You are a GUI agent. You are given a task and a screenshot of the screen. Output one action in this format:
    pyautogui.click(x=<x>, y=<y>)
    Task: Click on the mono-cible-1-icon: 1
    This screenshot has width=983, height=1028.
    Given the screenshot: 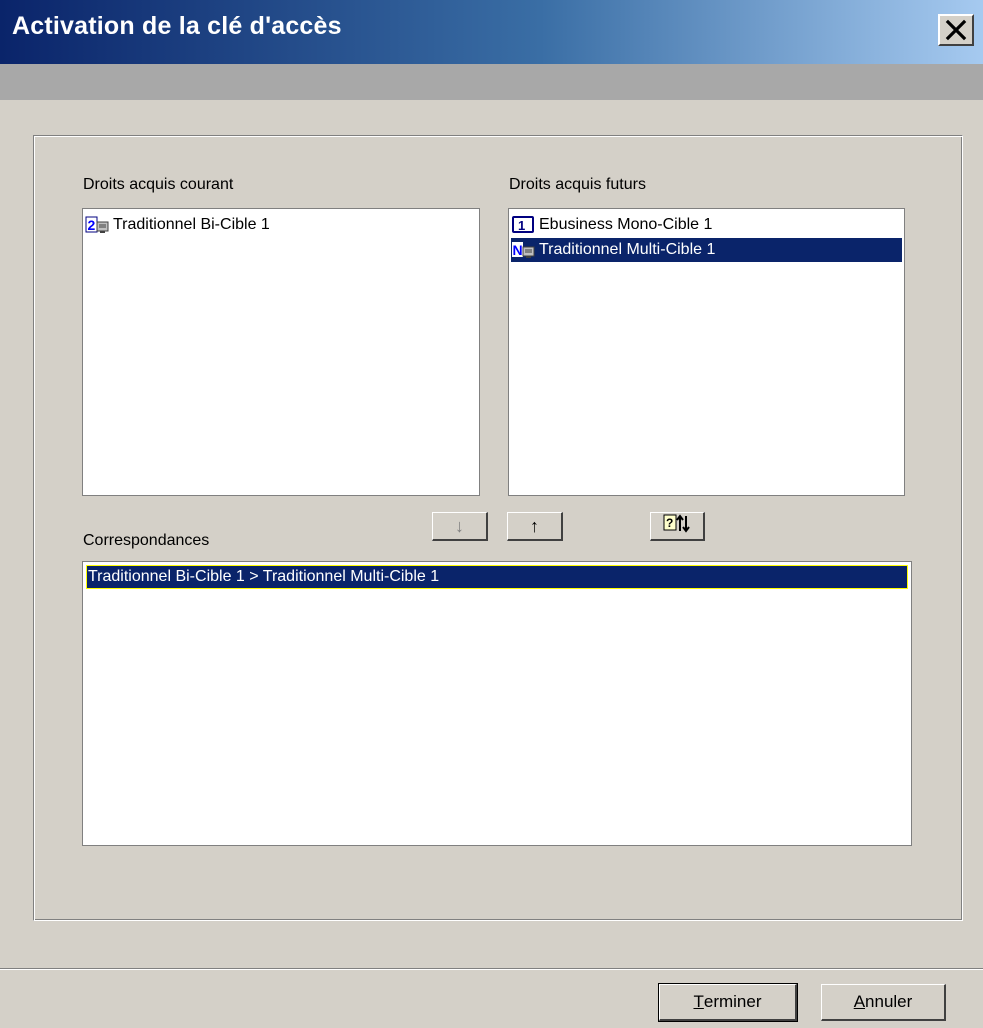 What is the action you would take?
    pyautogui.click(x=524, y=225)
    